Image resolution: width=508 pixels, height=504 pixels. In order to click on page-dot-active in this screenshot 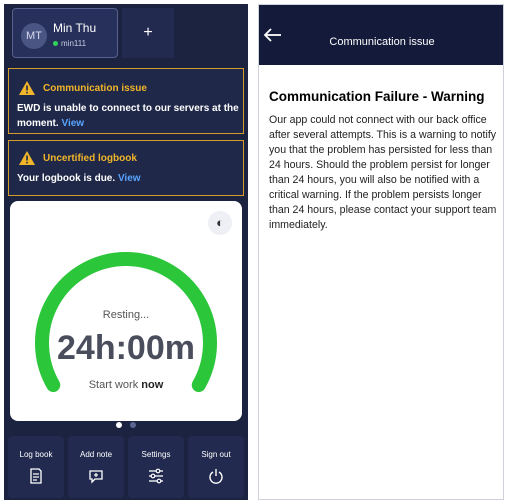, I will do `click(119, 425)`.